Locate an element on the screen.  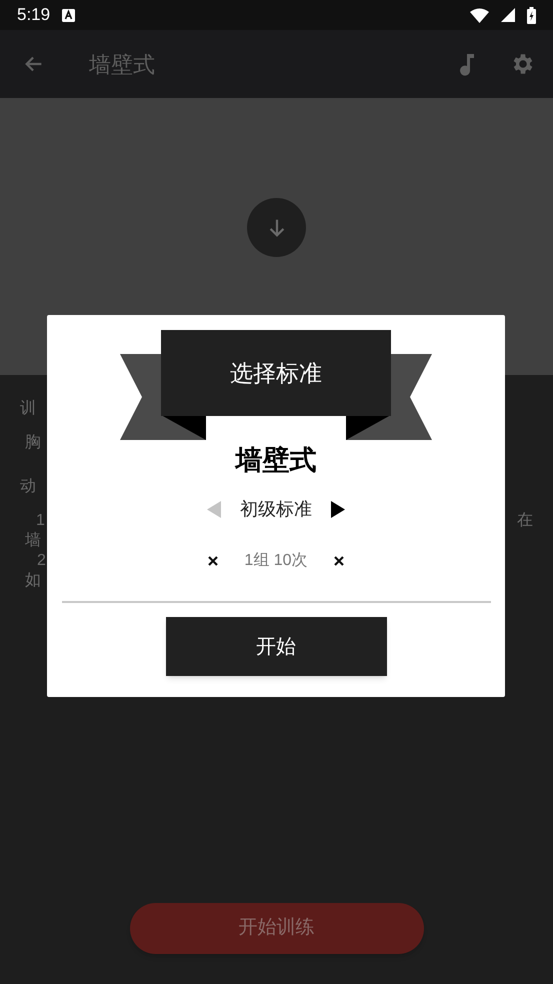
background-text: 如 is located at coordinates (33, 581).